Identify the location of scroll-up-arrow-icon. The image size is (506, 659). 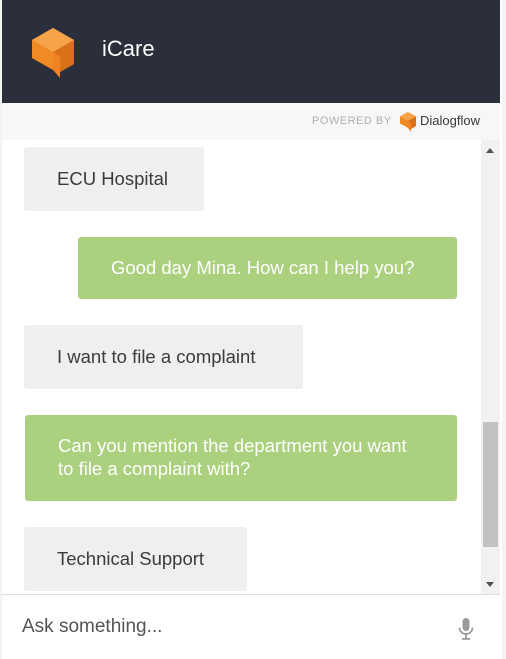
(490, 150).